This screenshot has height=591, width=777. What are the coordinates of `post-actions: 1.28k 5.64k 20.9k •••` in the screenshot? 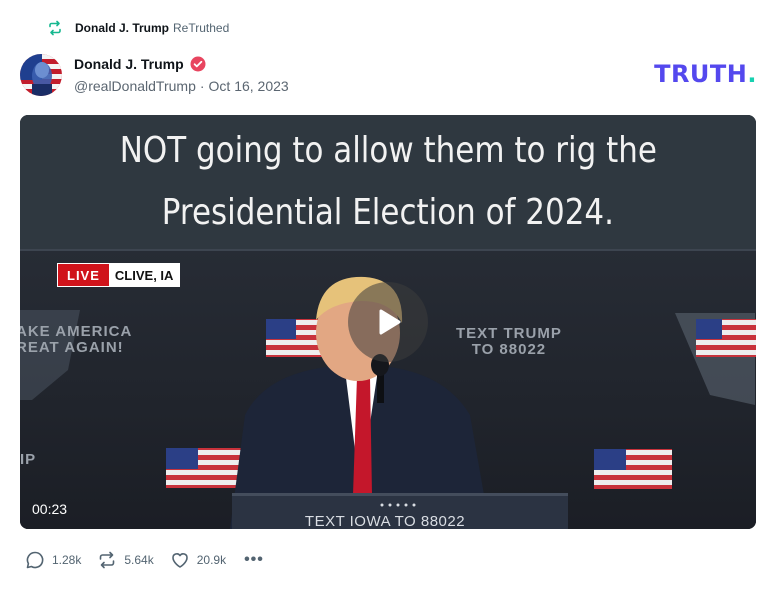 It's located at (144, 560).